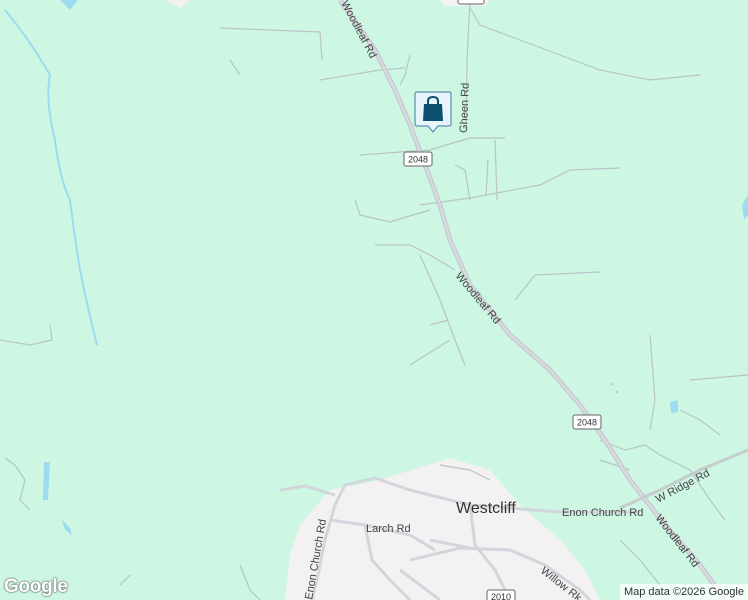  I want to click on road-label-larch: Larch Rd, so click(388, 529).